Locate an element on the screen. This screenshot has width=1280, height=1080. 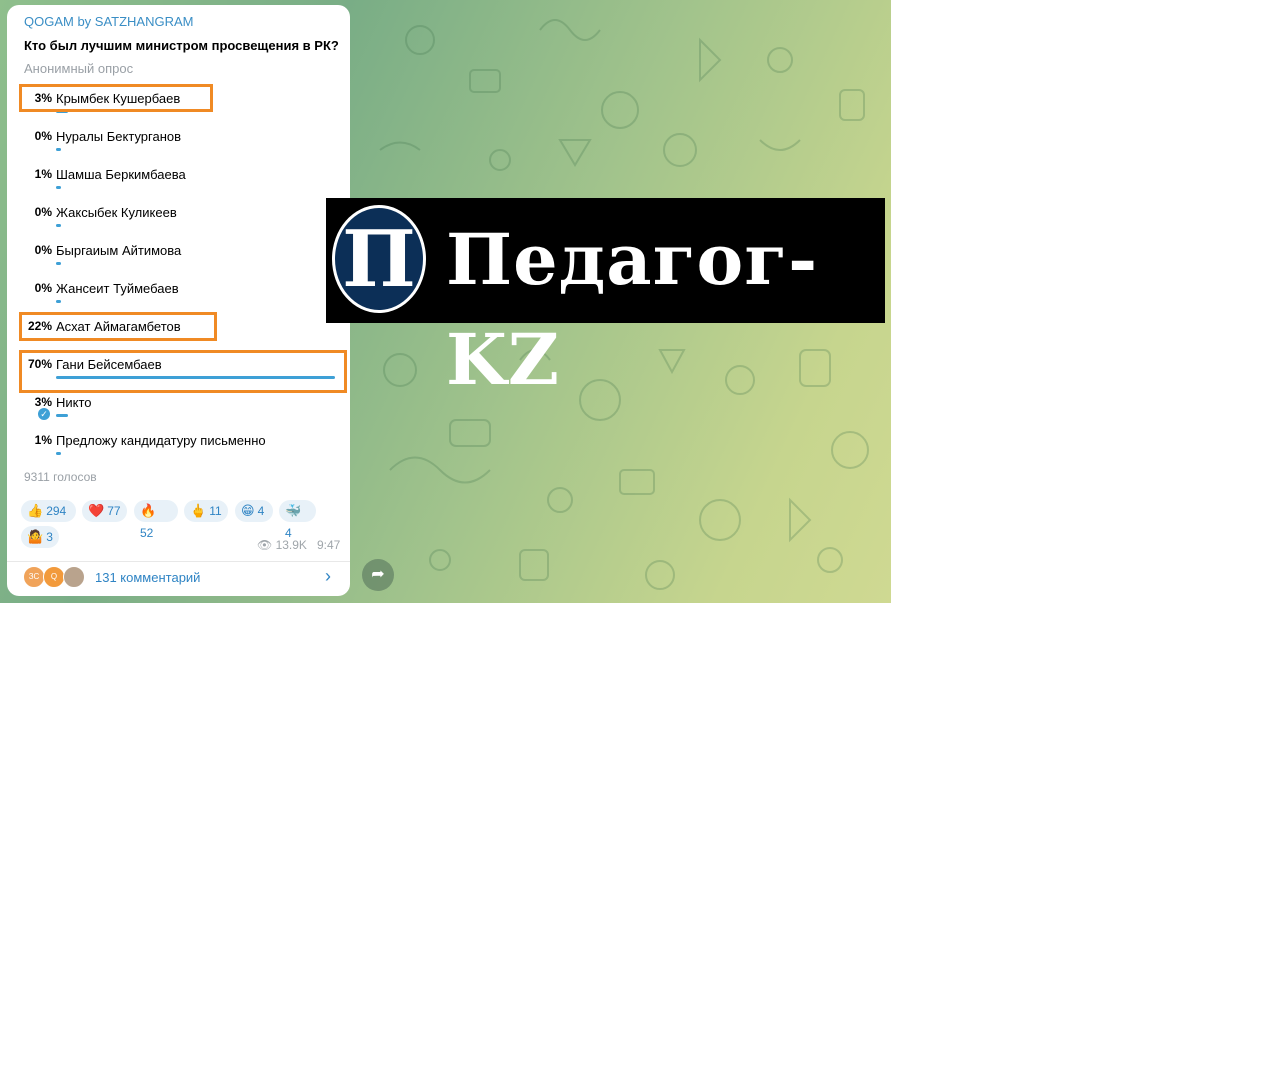
poll-option-label: Жансеит Туймебаев is located at coordinates (117, 288).